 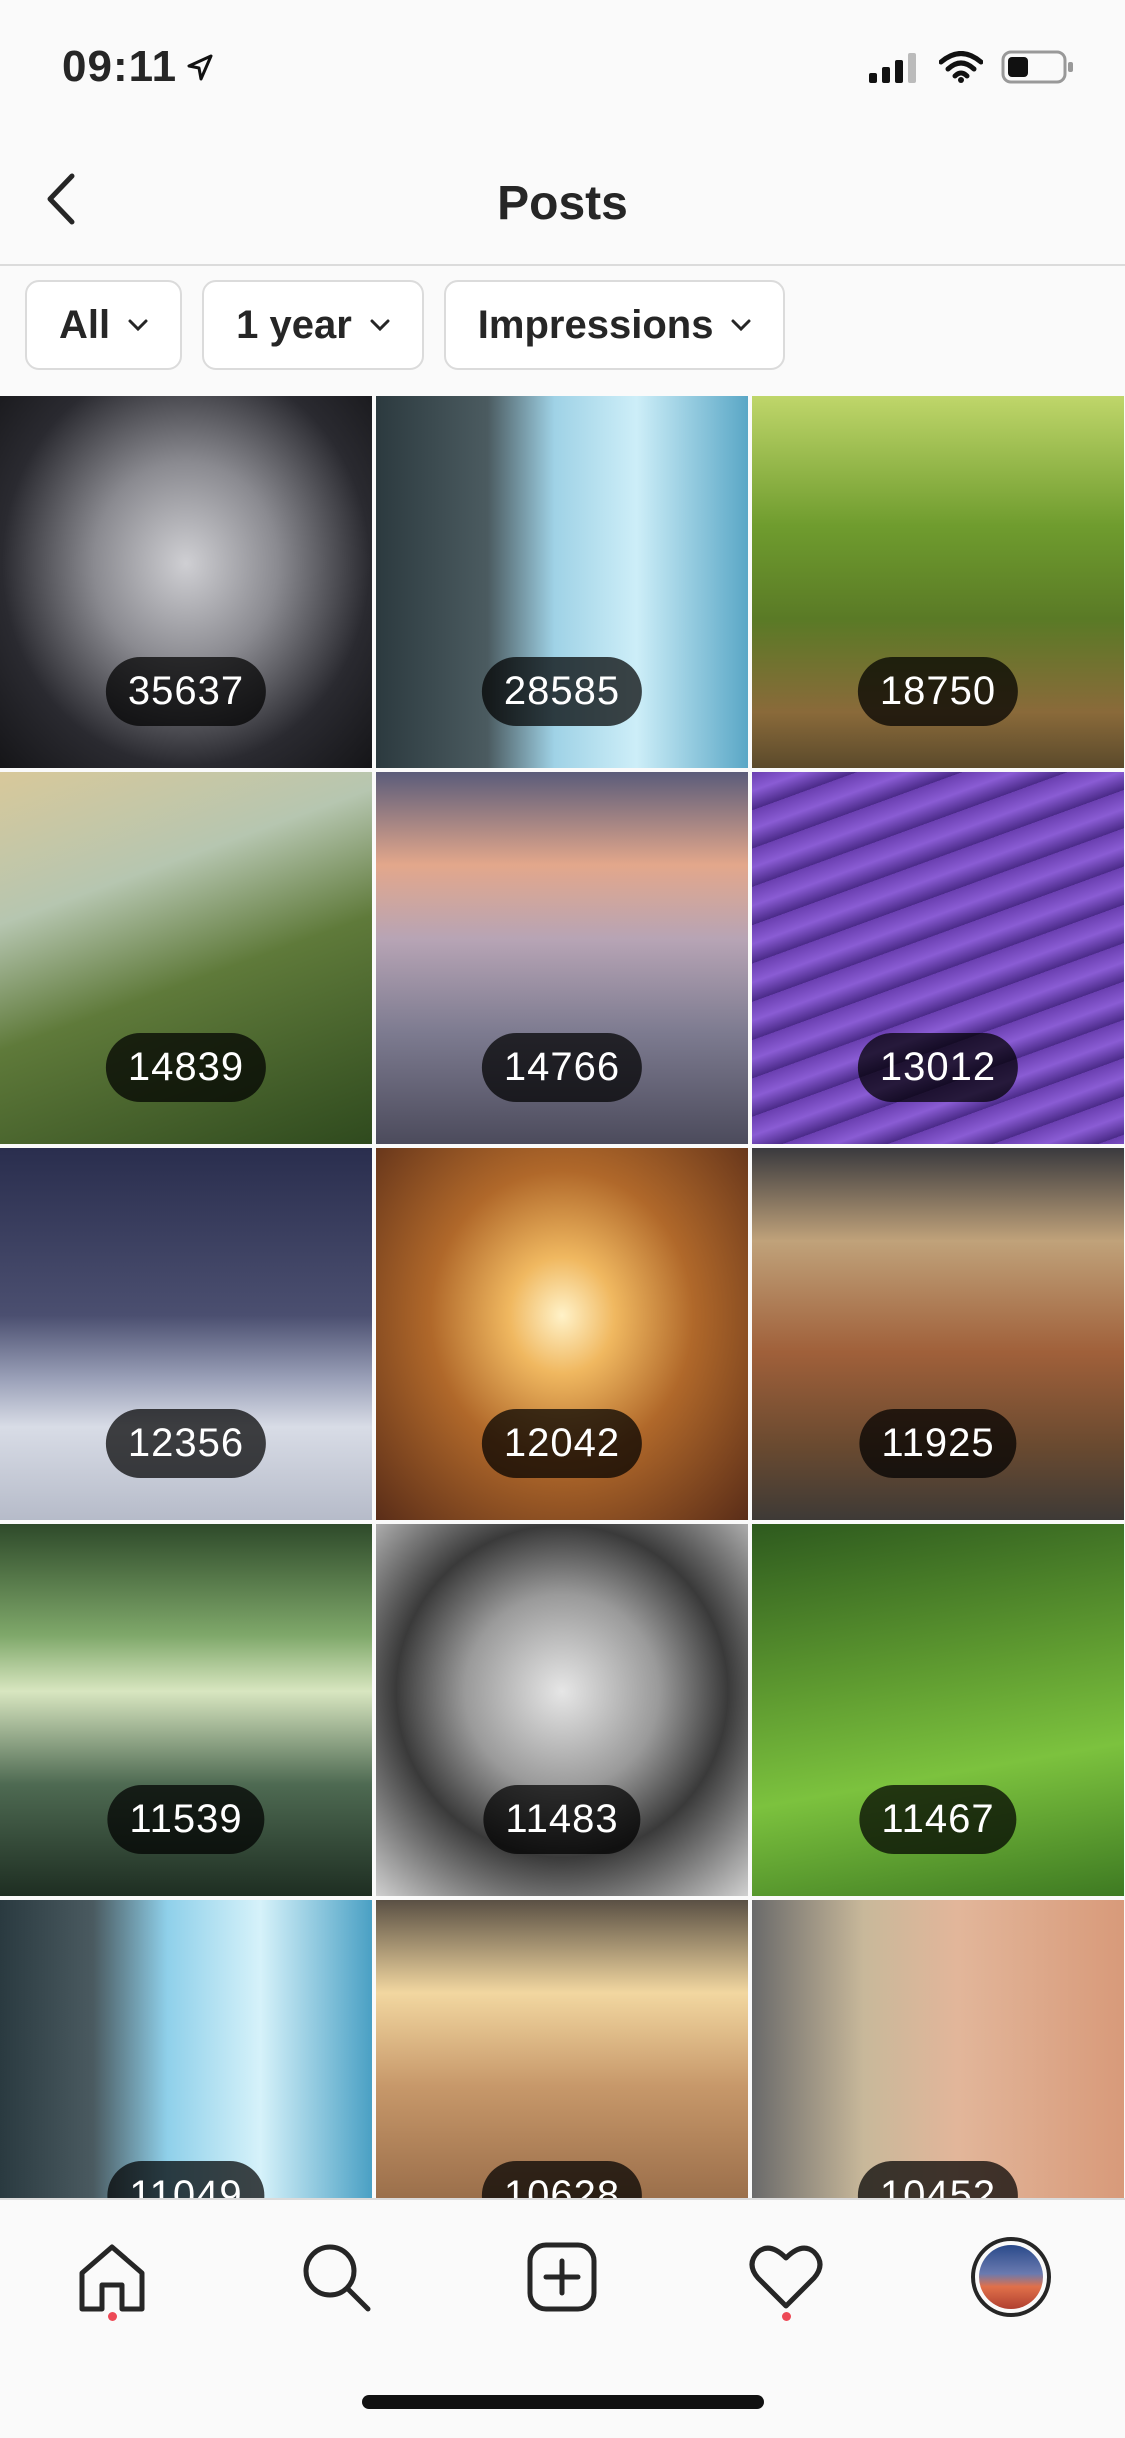 I want to click on impressions-count: 10628, so click(x=562, y=2179).